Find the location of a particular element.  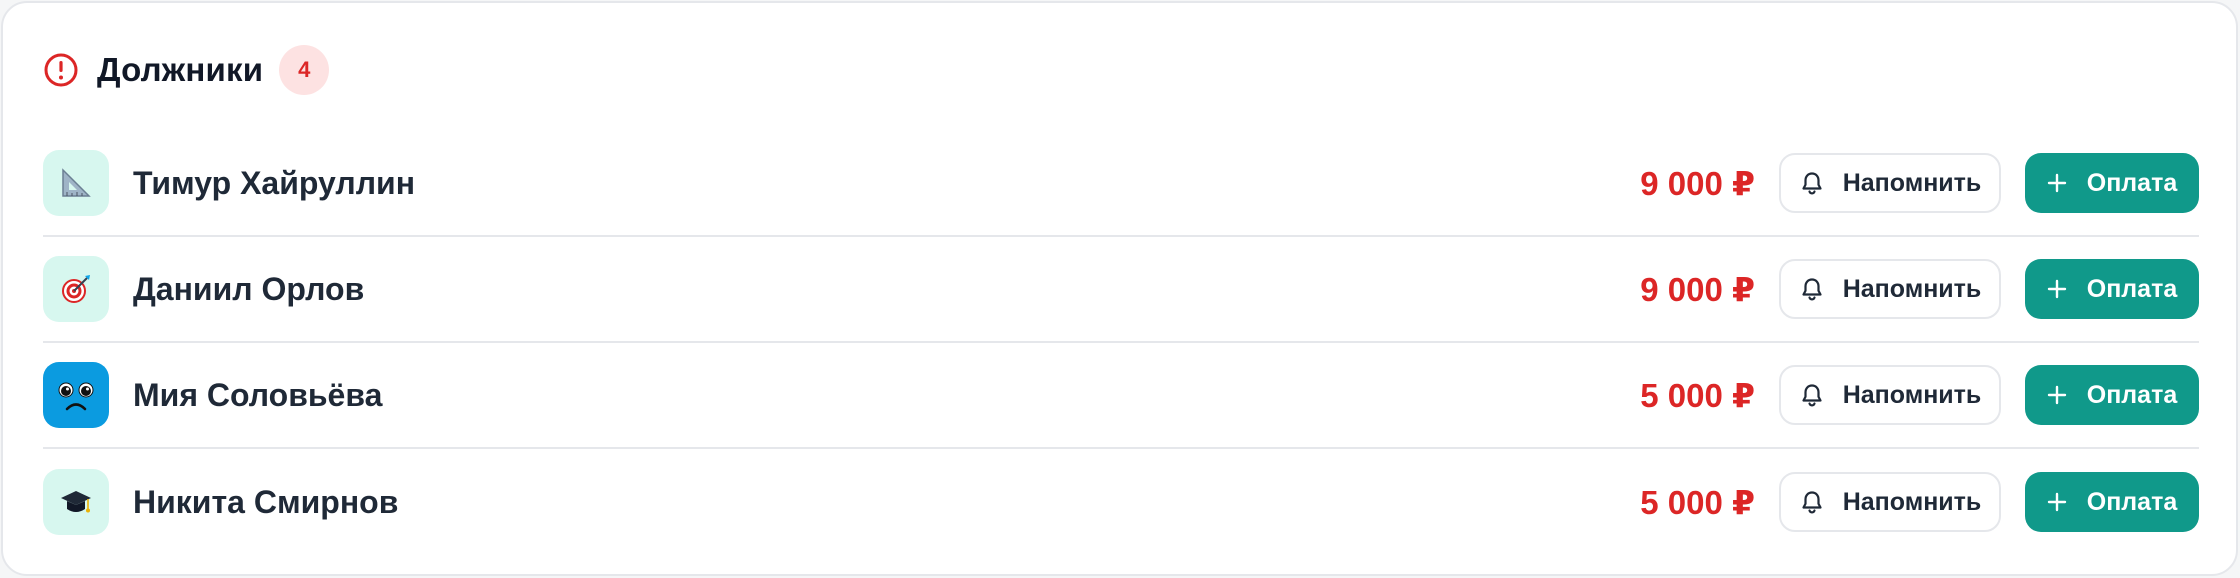

target-dart-icon is located at coordinates (76, 289).